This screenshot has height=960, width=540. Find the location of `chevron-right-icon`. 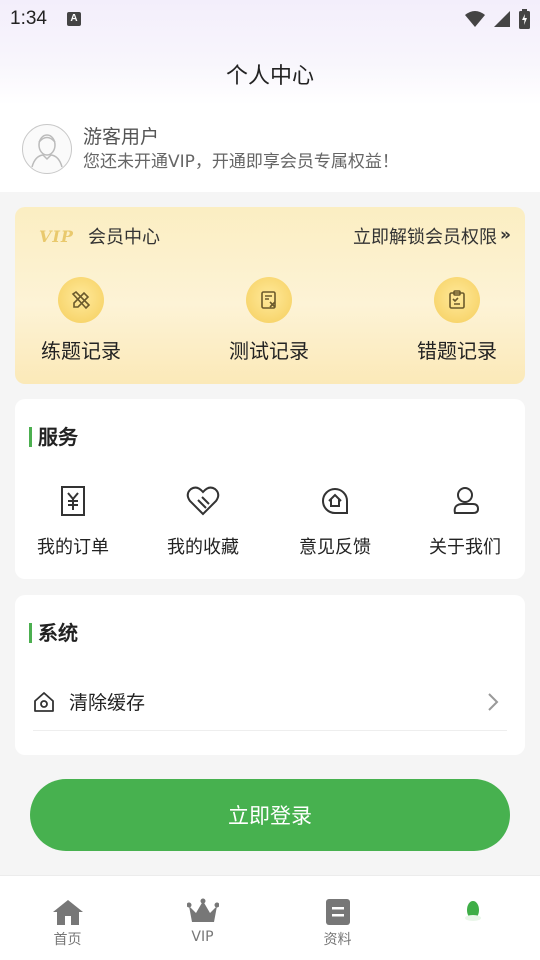

chevron-right-icon is located at coordinates (493, 701).